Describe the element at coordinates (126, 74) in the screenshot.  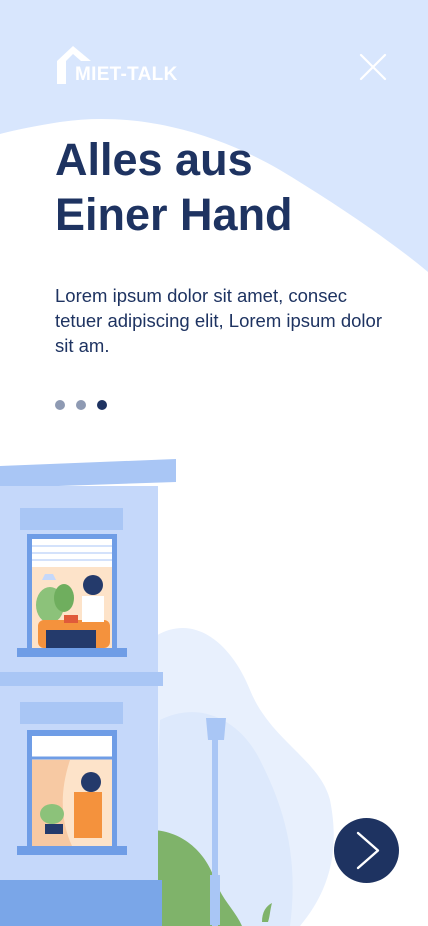
I see `logo-text: MIET-TALK` at that location.